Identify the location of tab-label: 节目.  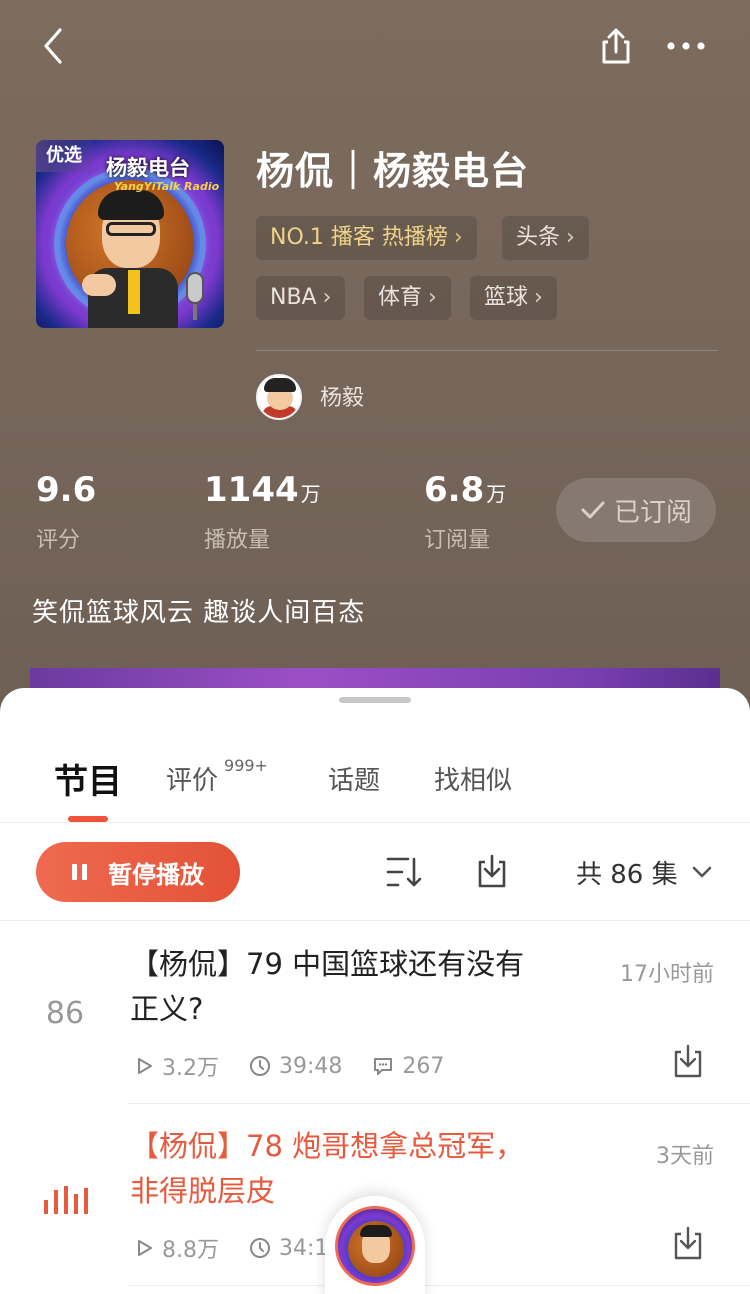
(88, 782).